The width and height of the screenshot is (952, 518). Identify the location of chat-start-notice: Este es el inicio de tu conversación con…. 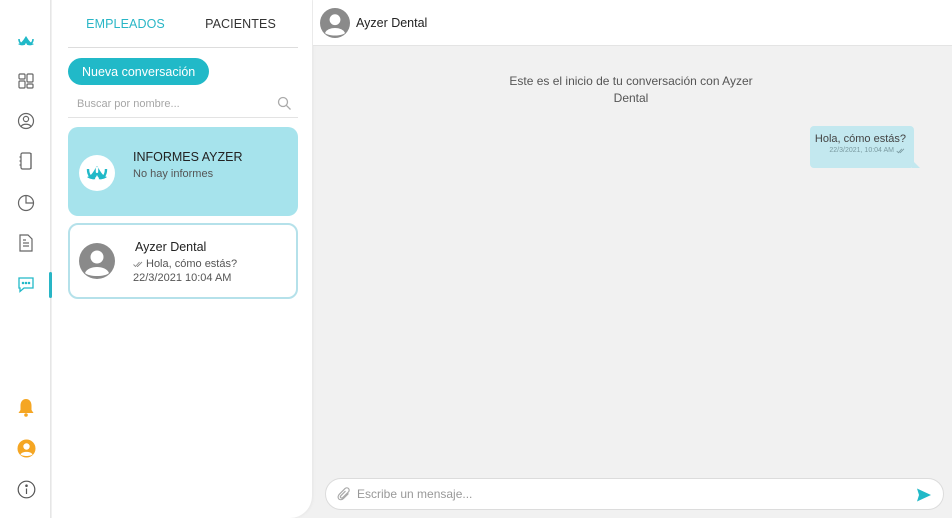
(631, 89).